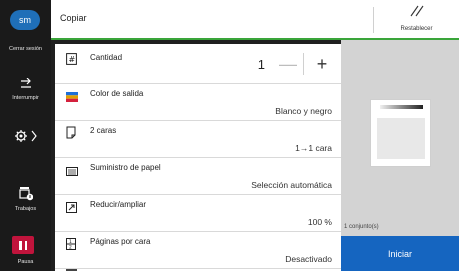  I want to click on settings-gear-icon, so click(25, 137).